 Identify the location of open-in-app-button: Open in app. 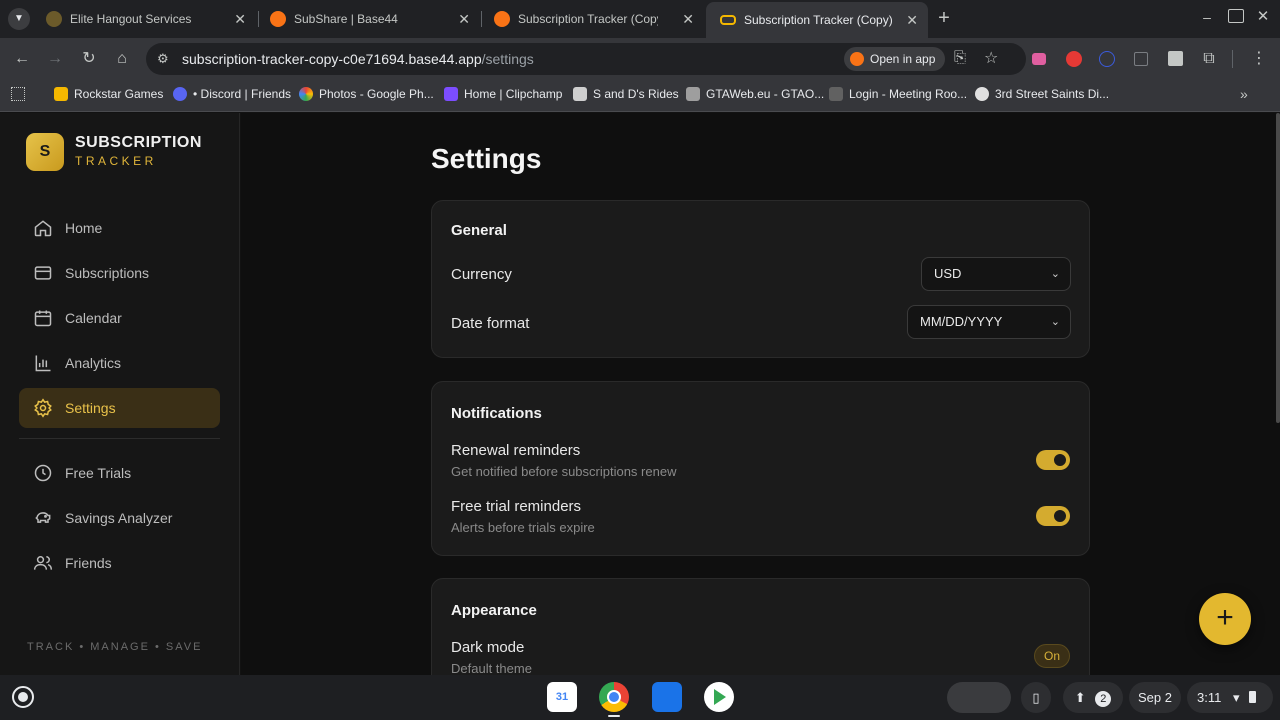
(895, 59).